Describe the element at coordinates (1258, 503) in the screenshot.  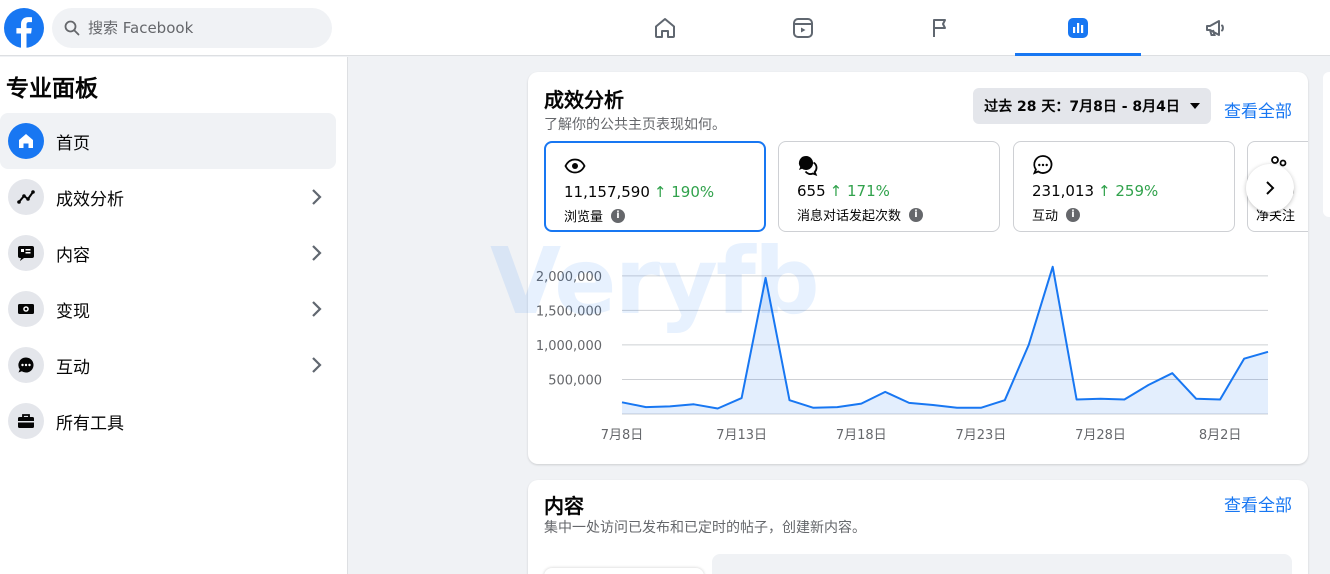
I see `content-see-all-link: 查看全部` at that location.